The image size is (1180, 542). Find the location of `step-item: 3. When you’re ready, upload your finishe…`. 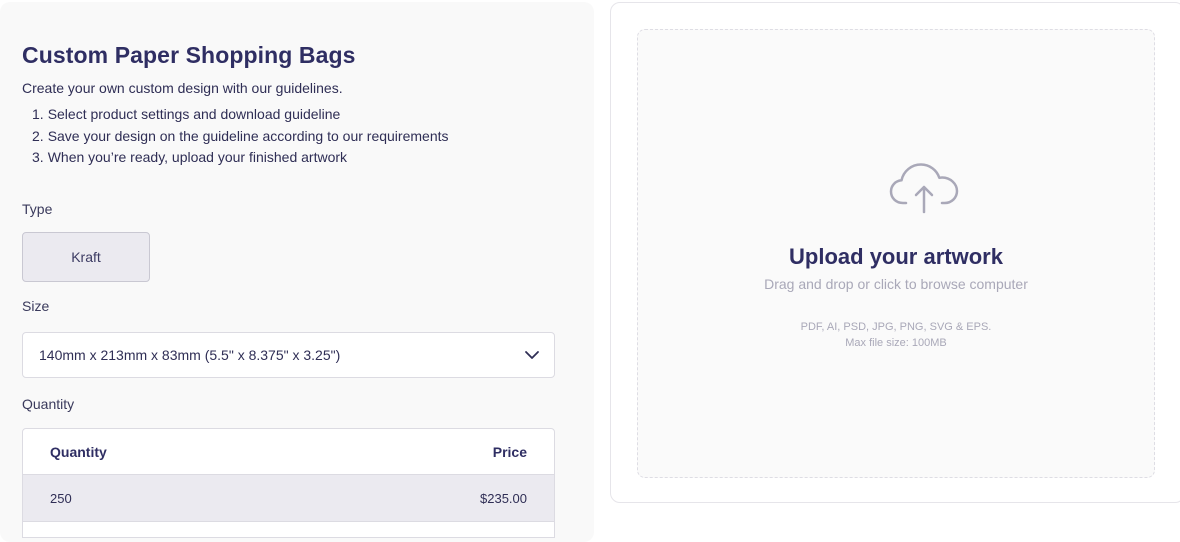

step-item: 3. When you’re ready, upload your finishe… is located at coordinates (235, 158).